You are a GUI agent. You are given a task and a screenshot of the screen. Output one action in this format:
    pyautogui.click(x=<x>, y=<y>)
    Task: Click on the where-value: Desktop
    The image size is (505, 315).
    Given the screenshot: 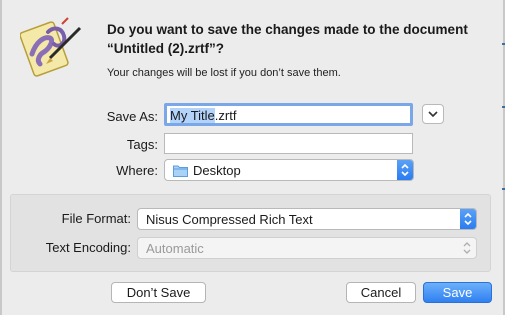 What is the action you would take?
    pyautogui.click(x=217, y=170)
    